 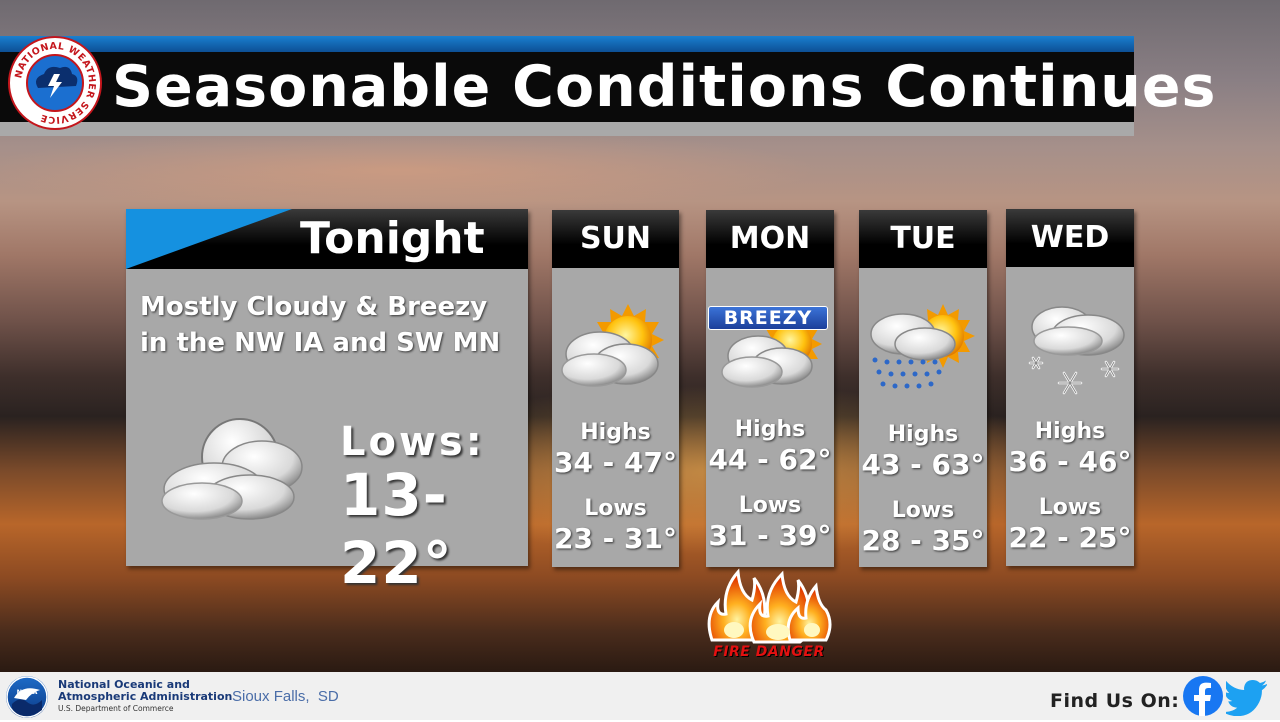 What do you see at coordinates (1115, 701) in the screenshot?
I see `find-us-label: Find Us On:` at bounding box center [1115, 701].